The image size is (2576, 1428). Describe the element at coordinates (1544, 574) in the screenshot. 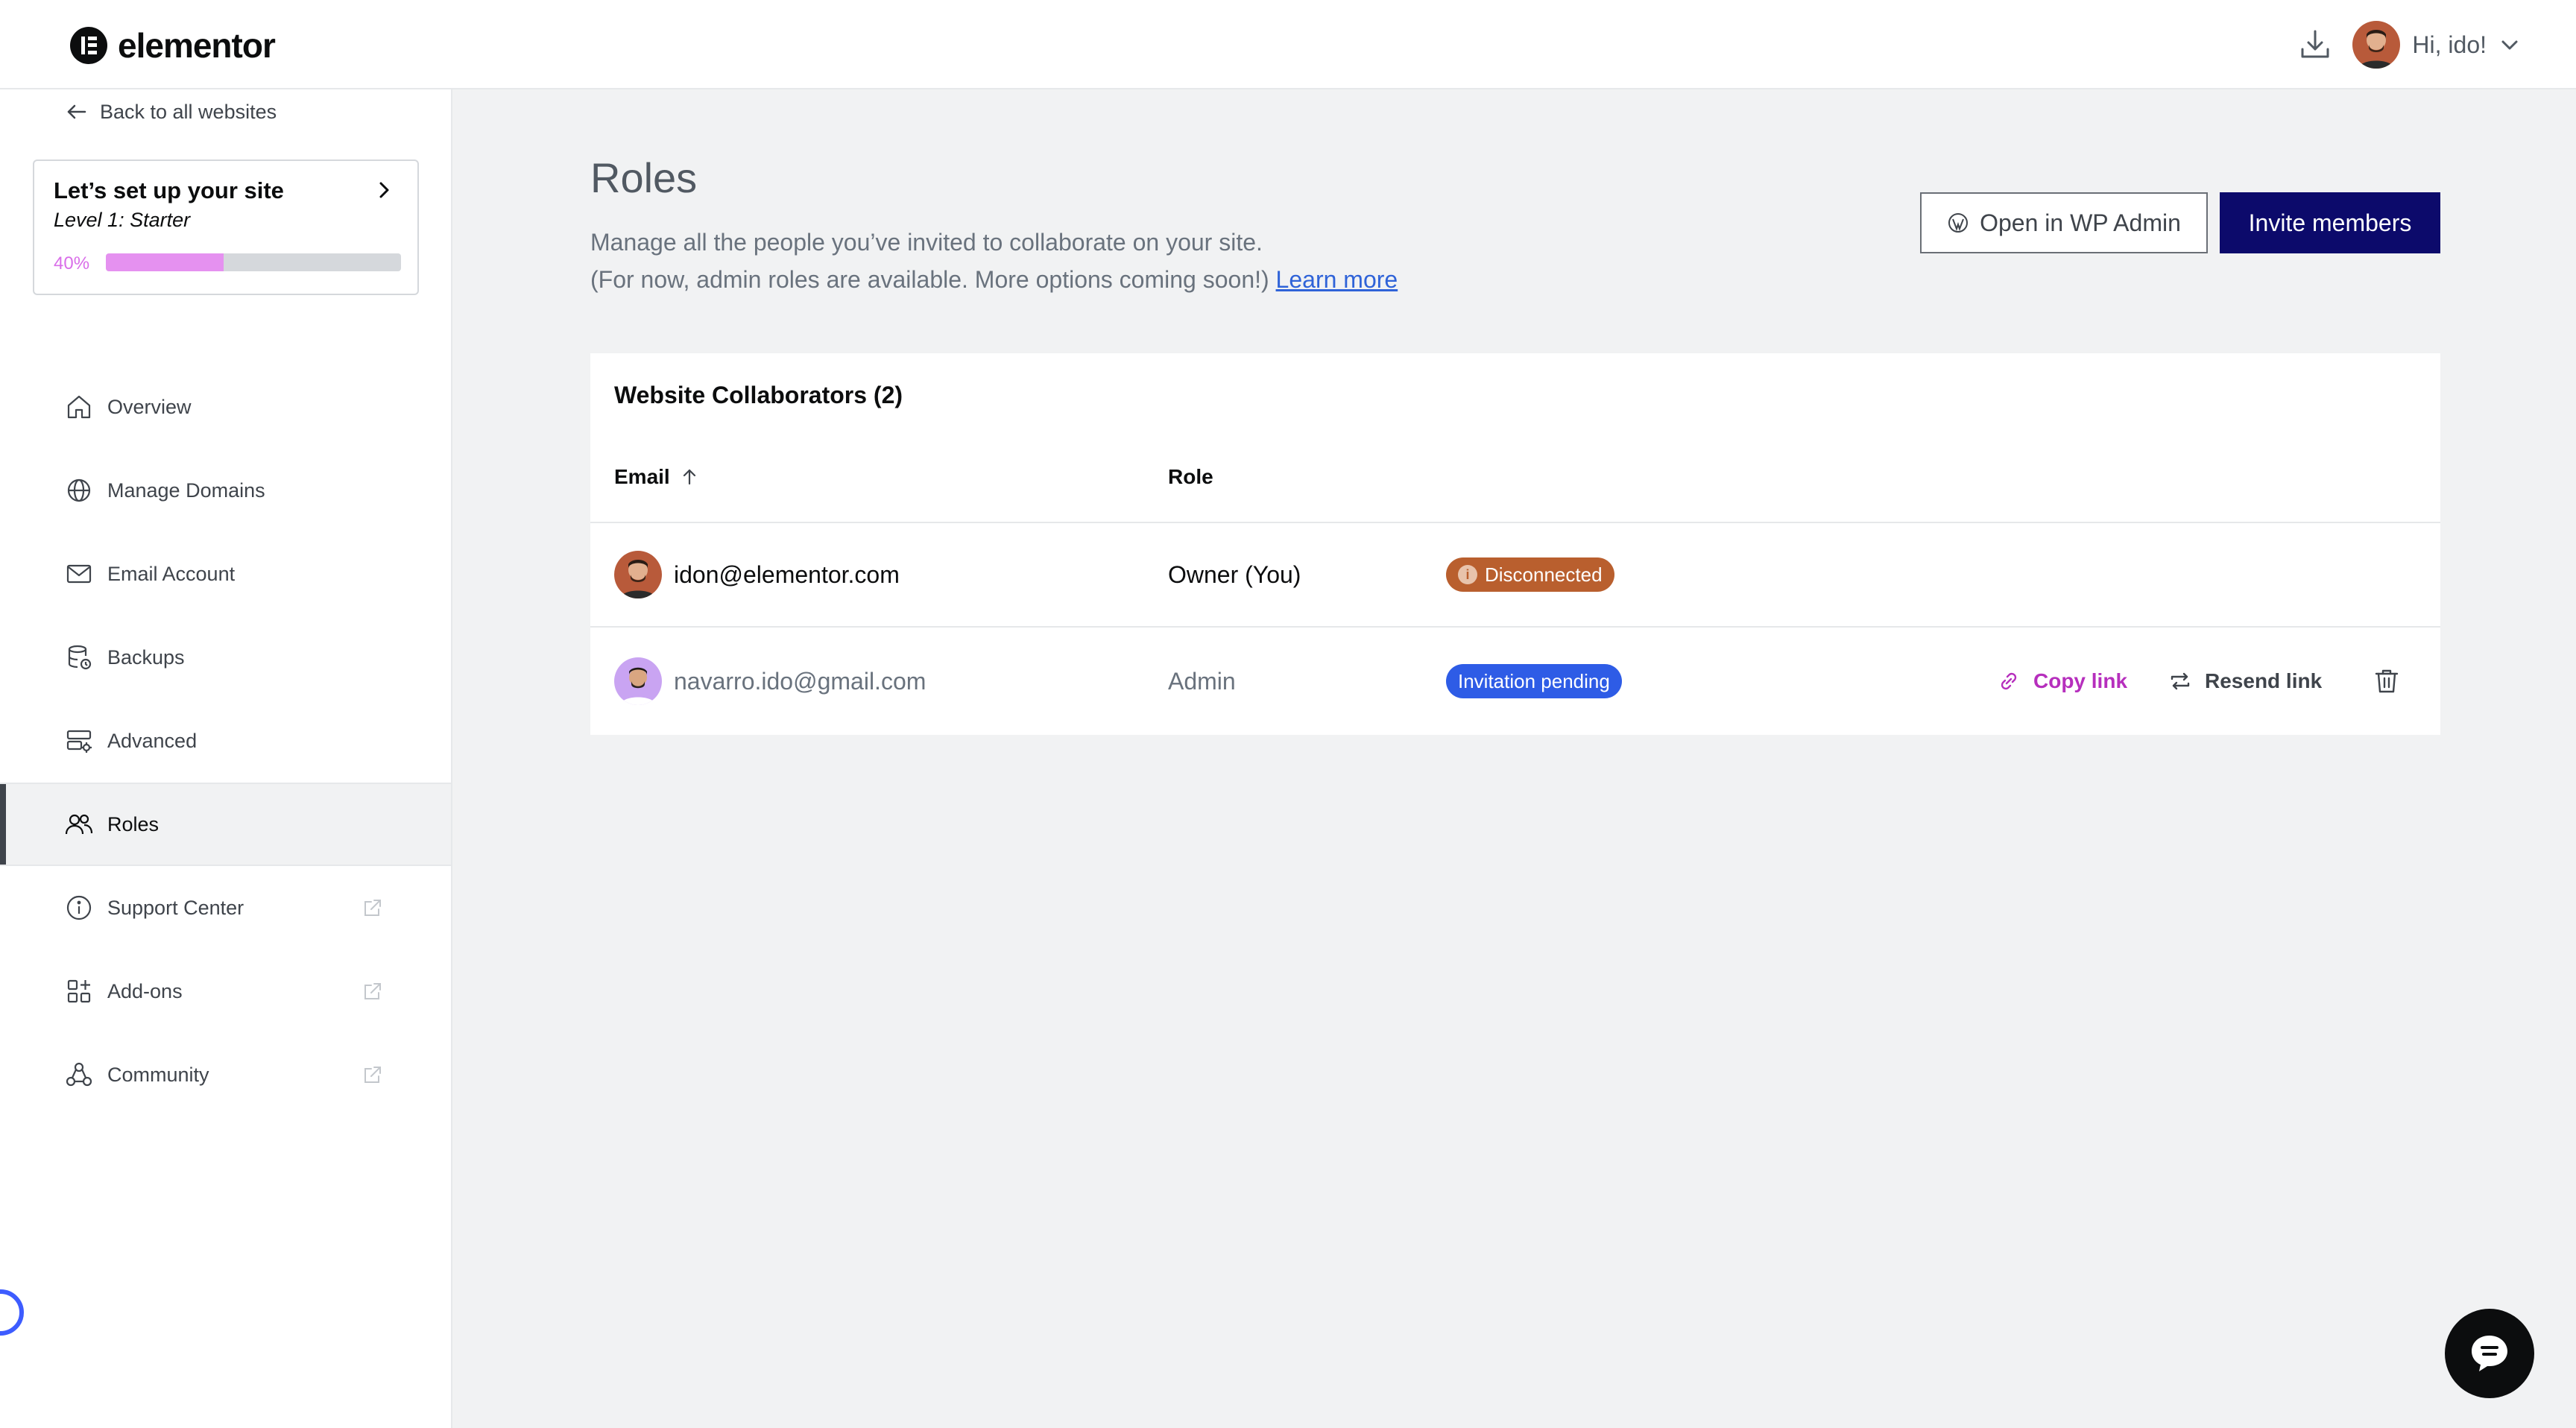

I see `status-badge-label: Disconnected` at that location.